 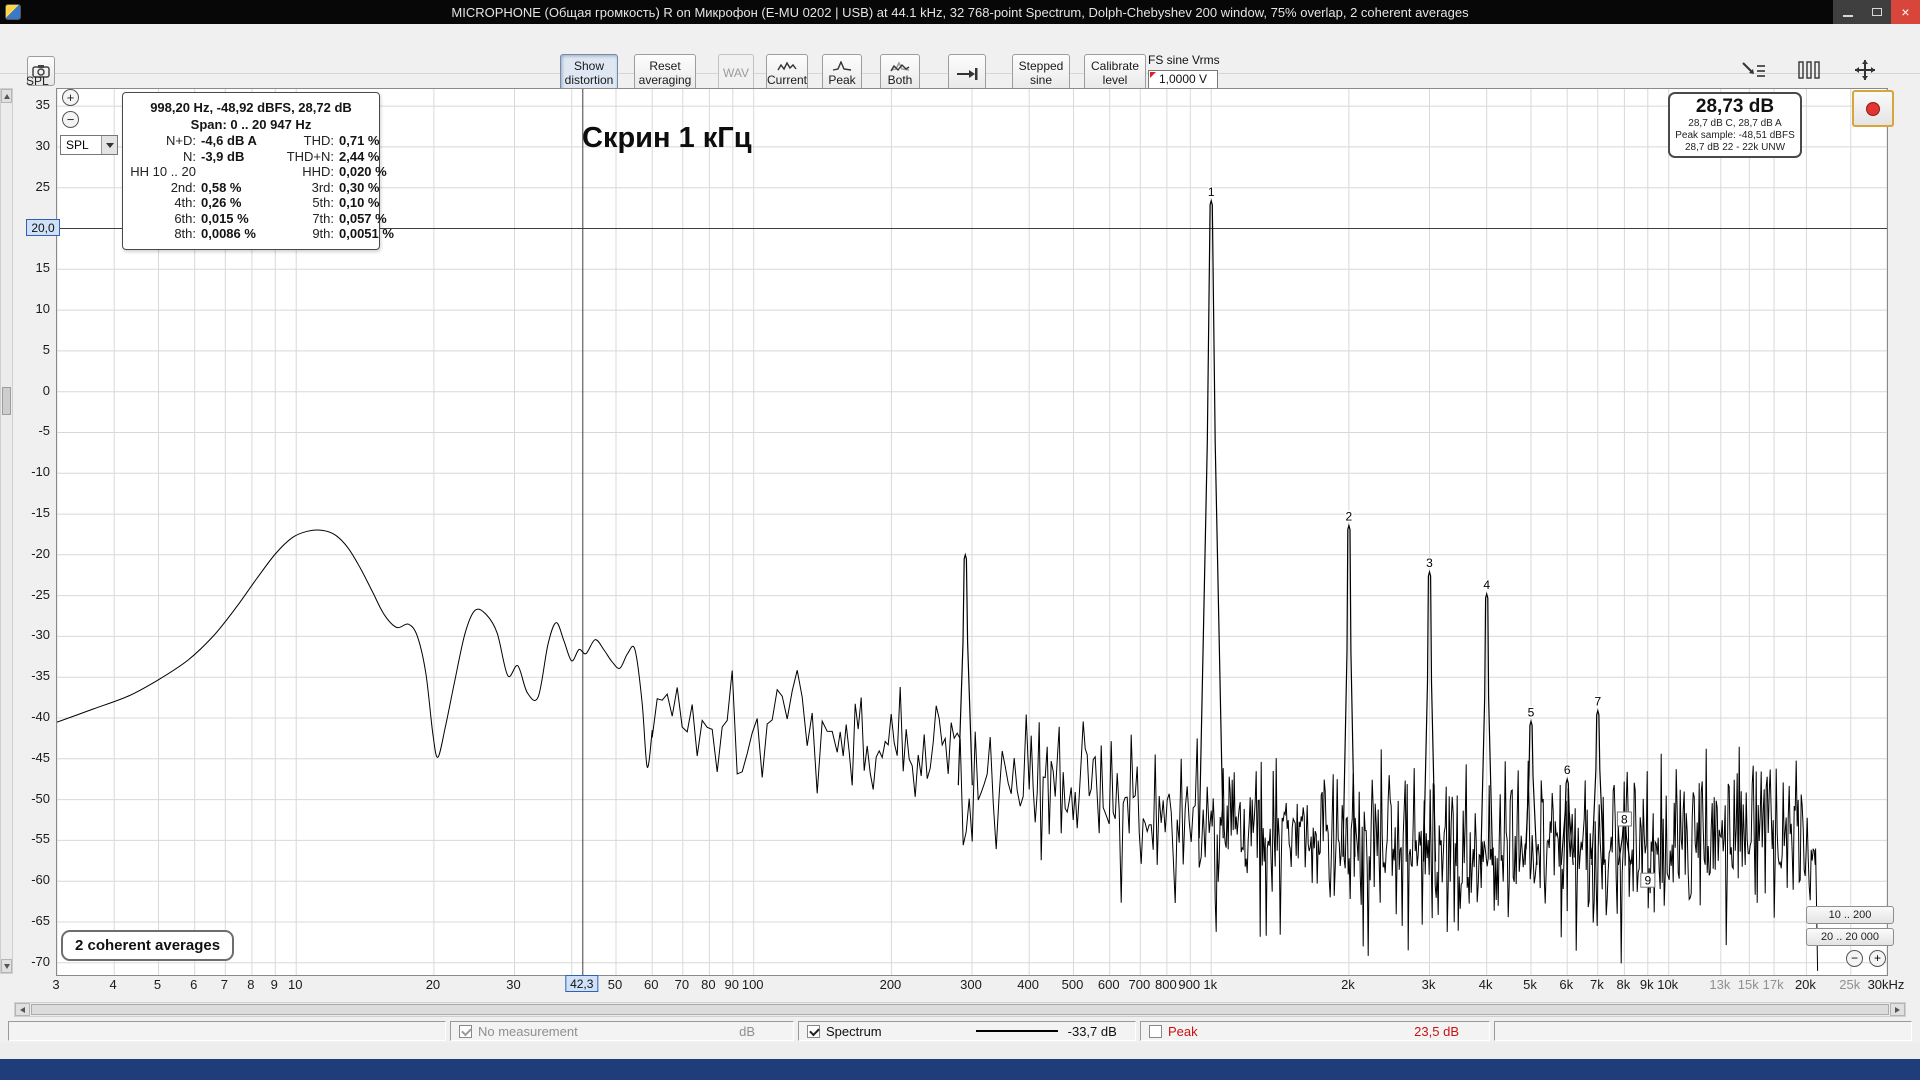 I want to click on x-tick-label: 600, so click(x=1108, y=984).